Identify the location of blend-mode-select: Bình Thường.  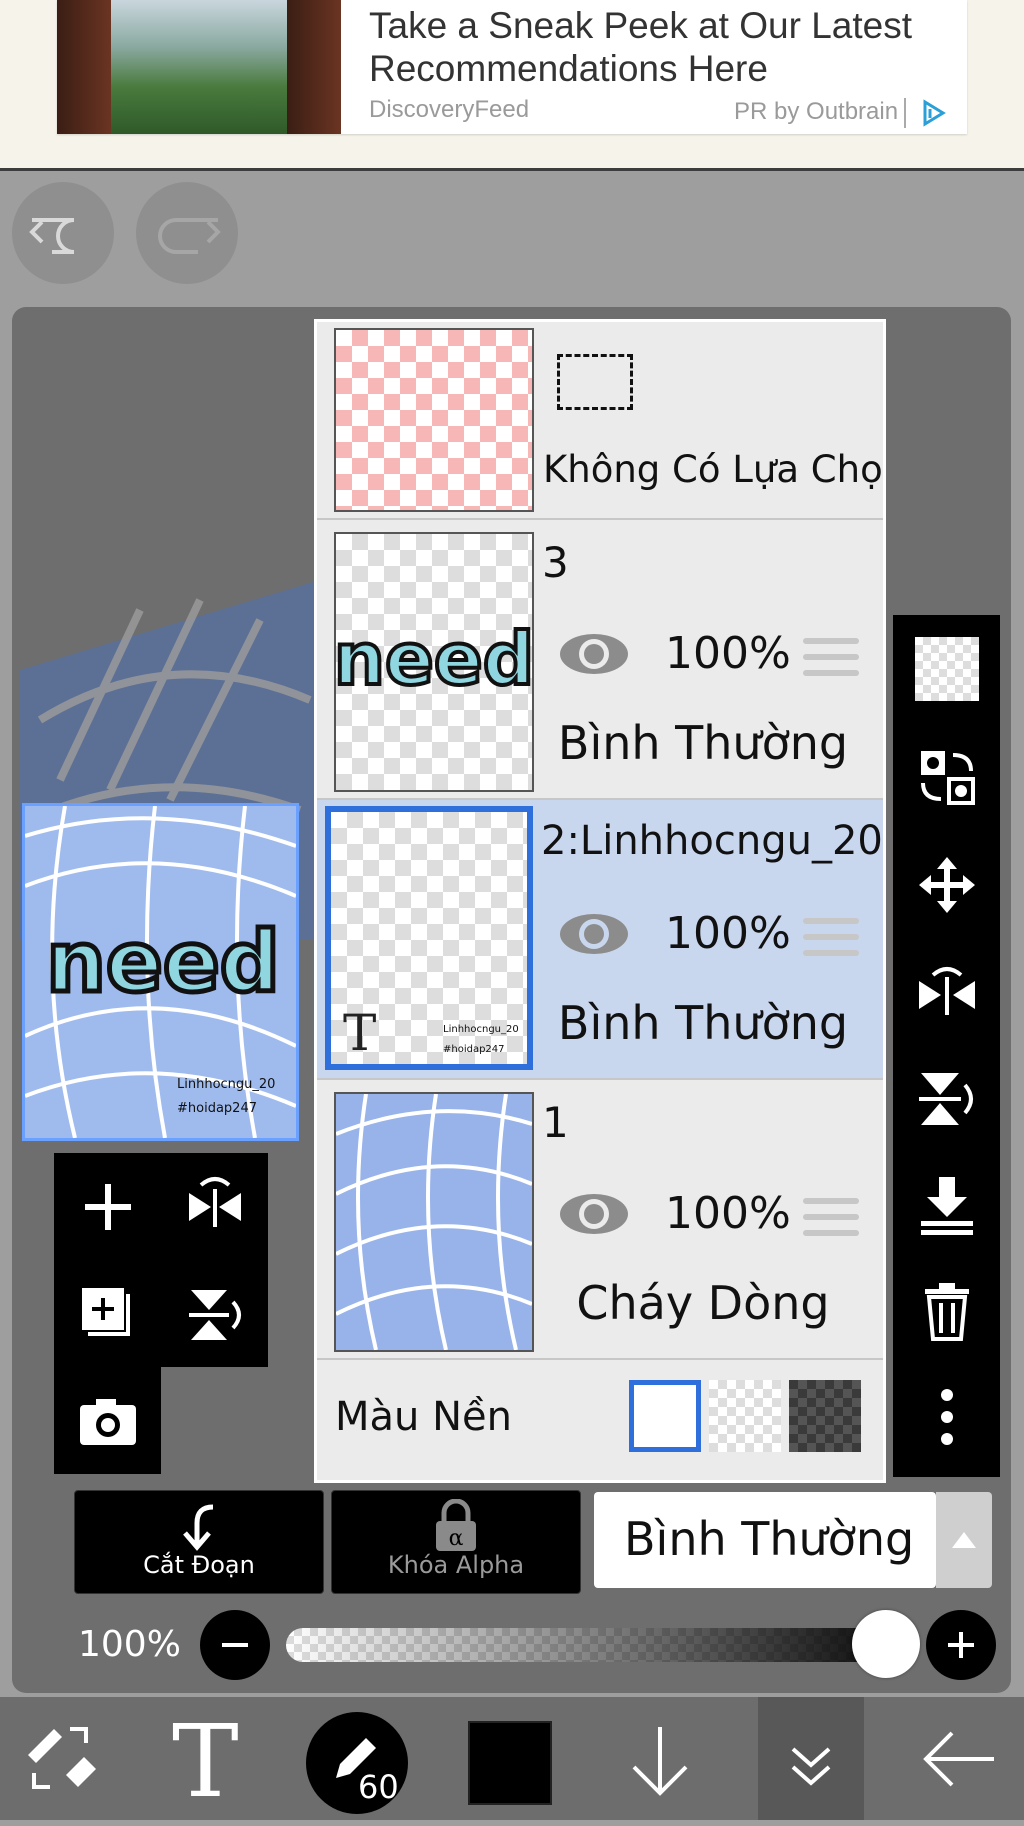
(793, 1540).